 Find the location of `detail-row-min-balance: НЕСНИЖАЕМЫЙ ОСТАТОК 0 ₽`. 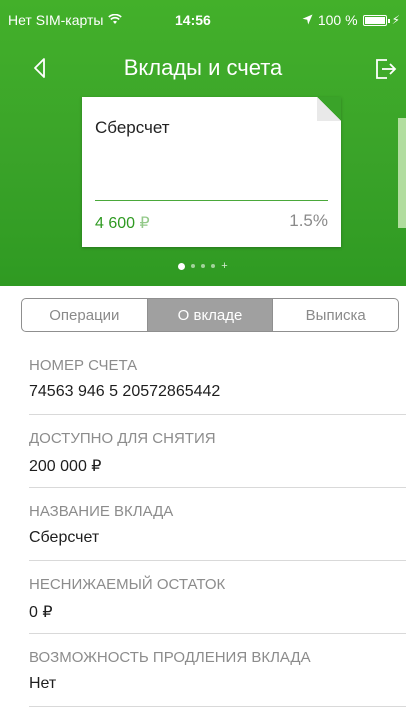

detail-row-min-balance: НЕСНИЖАЕМЫЙ ОСТАТОК 0 ₽ is located at coordinates (217, 597).